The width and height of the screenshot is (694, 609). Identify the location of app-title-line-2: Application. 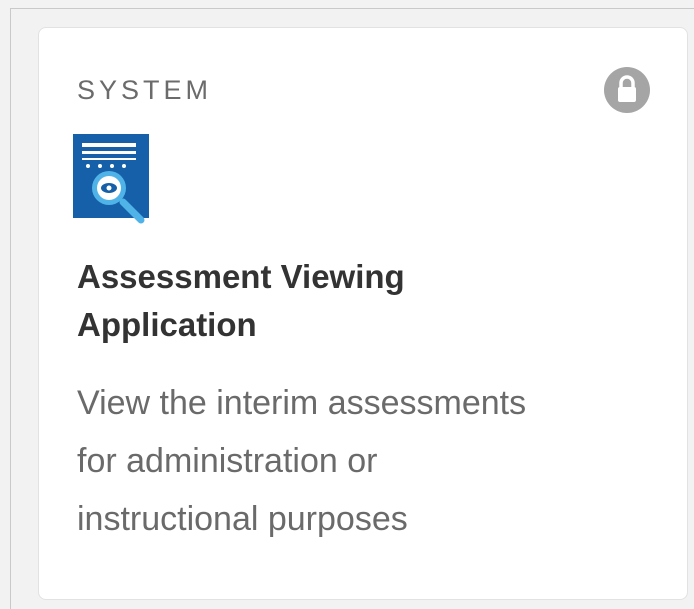
(167, 324).